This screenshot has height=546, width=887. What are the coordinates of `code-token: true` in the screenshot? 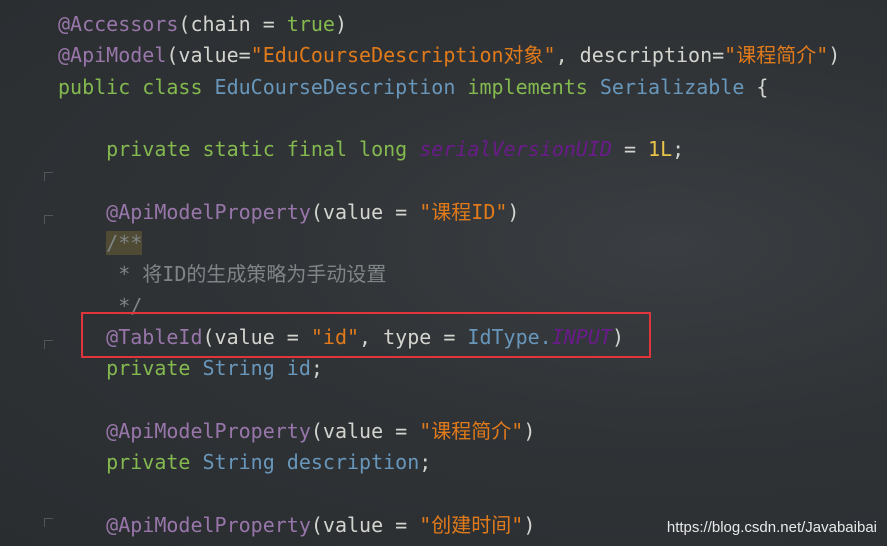 It's located at (310, 24).